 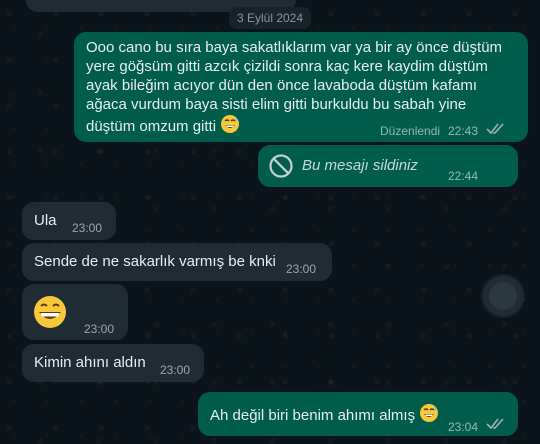 What do you see at coordinates (281, 168) in the screenshot?
I see `blocked-icon` at bounding box center [281, 168].